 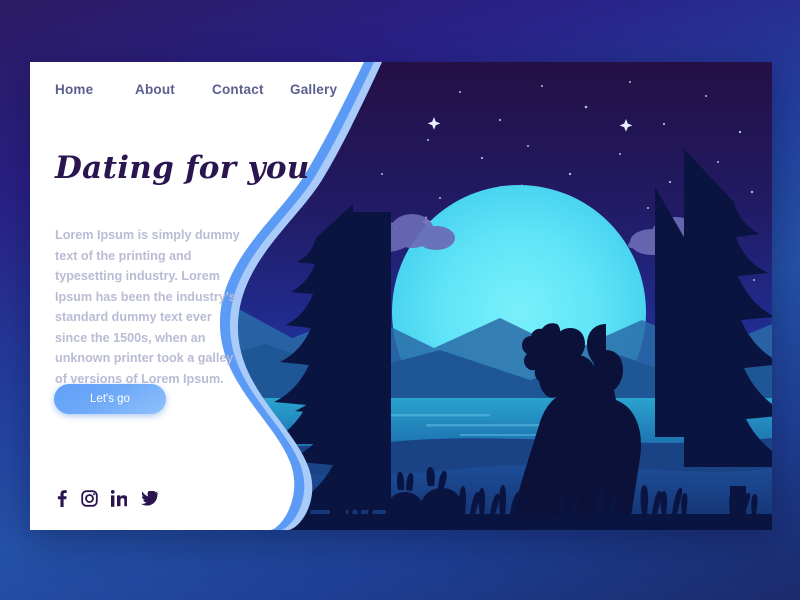 What do you see at coordinates (149, 498) in the screenshot?
I see `twitter-icon` at bounding box center [149, 498].